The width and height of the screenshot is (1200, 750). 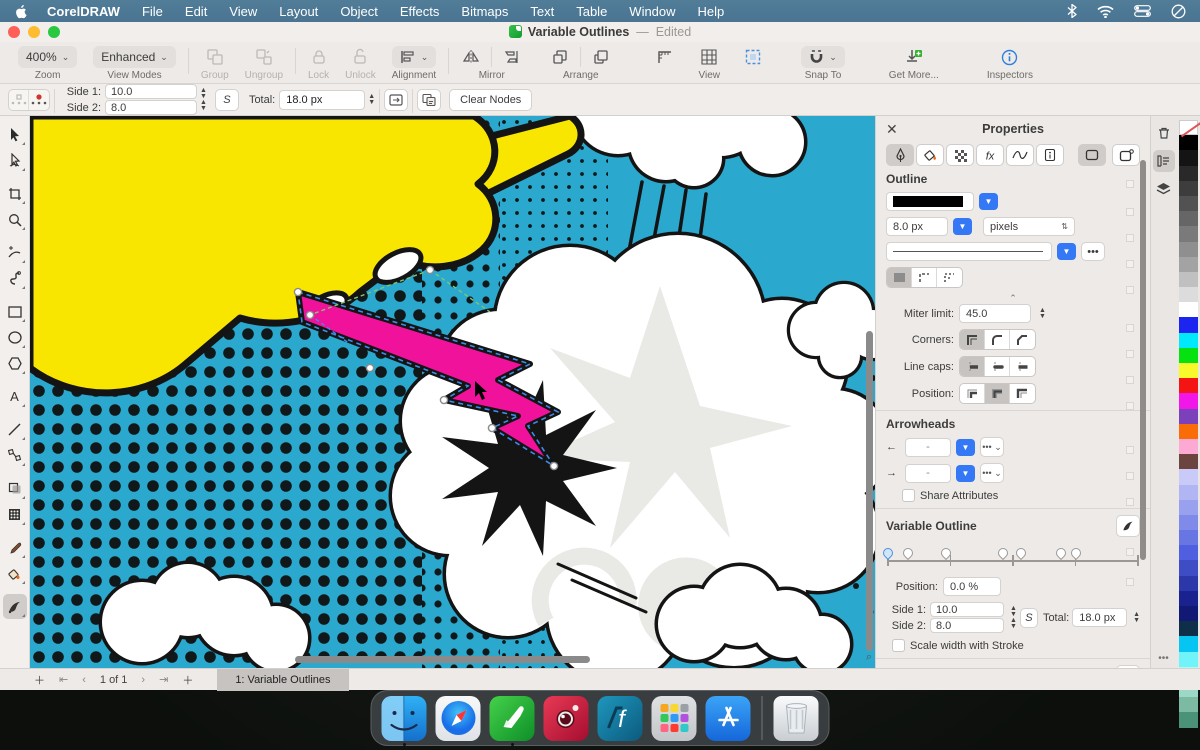 I want to click on outline-color-dropdown: ▼, so click(x=988, y=201).